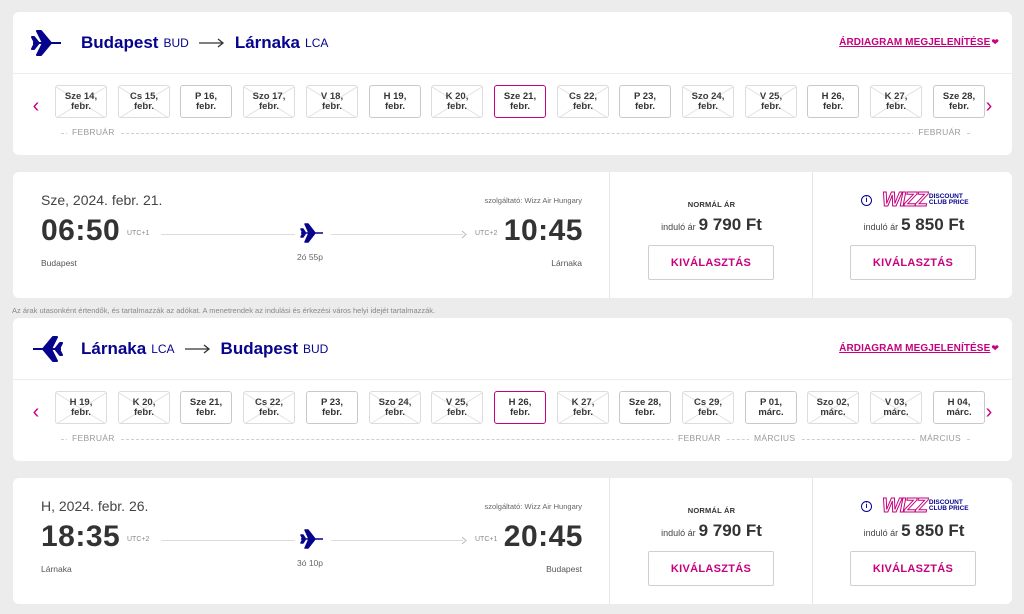 The height and width of the screenshot is (614, 1024). What do you see at coordinates (995, 348) in the screenshot?
I see `heart-icon: ❤` at bounding box center [995, 348].